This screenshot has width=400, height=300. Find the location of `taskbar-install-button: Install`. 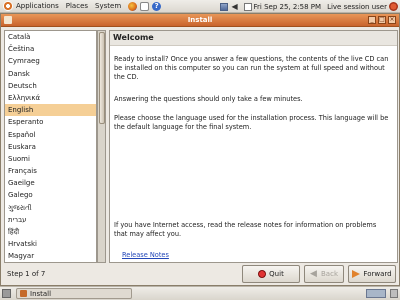

taskbar-install-button: Install is located at coordinates (74, 293).